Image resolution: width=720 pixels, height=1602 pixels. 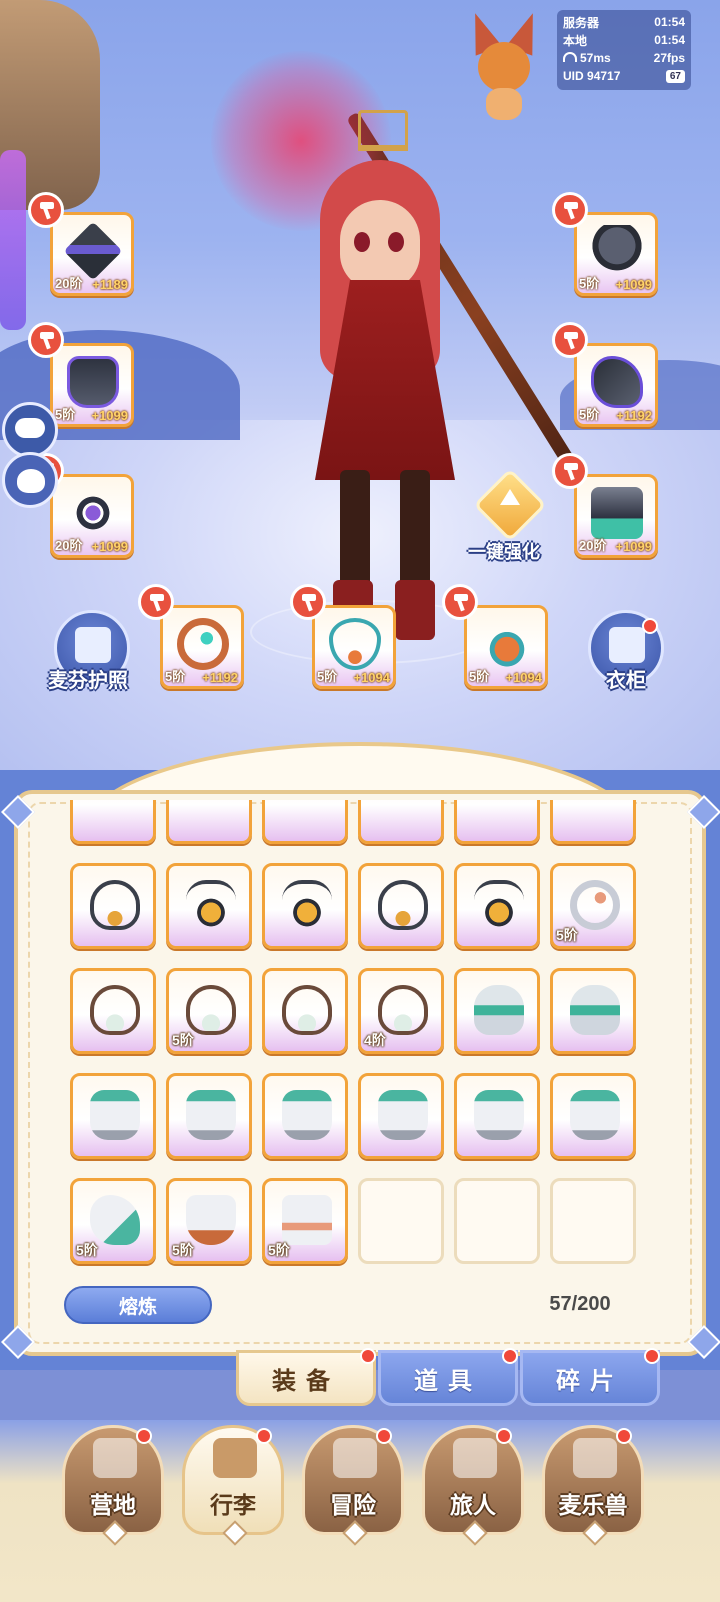 What do you see at coordinates (13, 240) in the screenshot?
I see `light-beam` at bounding box center [13, 240].